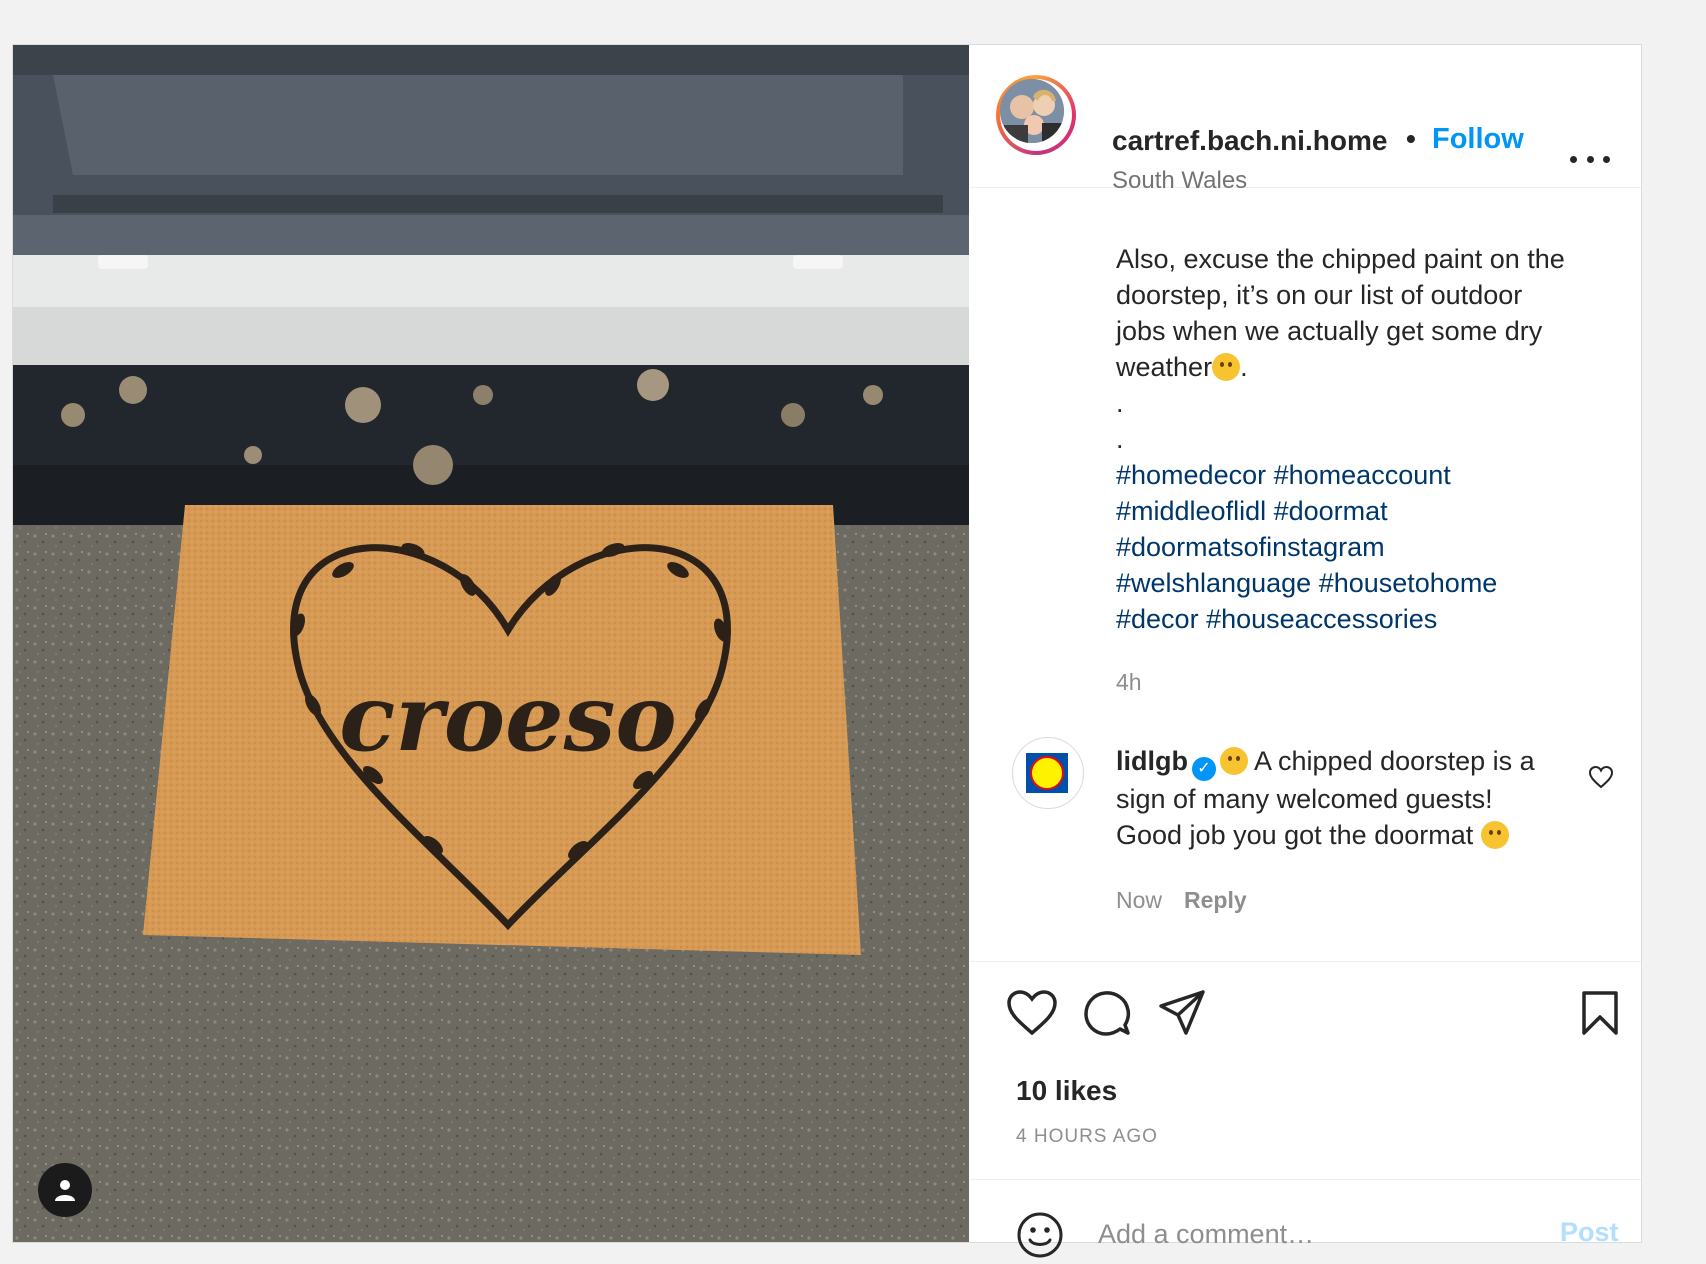 The width and height of the screenshot is (1706, 1264). I want to click on caption-line: Also, excuse the chipped paint on the, so click(1340, 259).